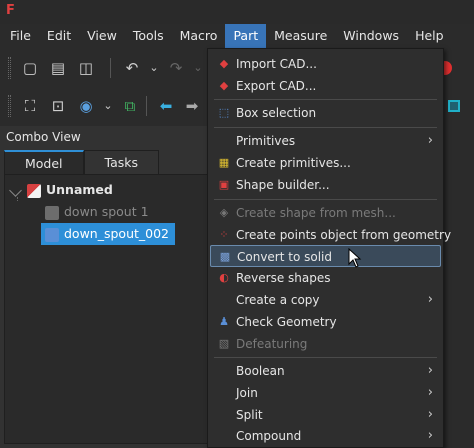  Describe the element at coordinates (117, 233) in the screenshot. I see `tree-label: down_spout_002` at that location.